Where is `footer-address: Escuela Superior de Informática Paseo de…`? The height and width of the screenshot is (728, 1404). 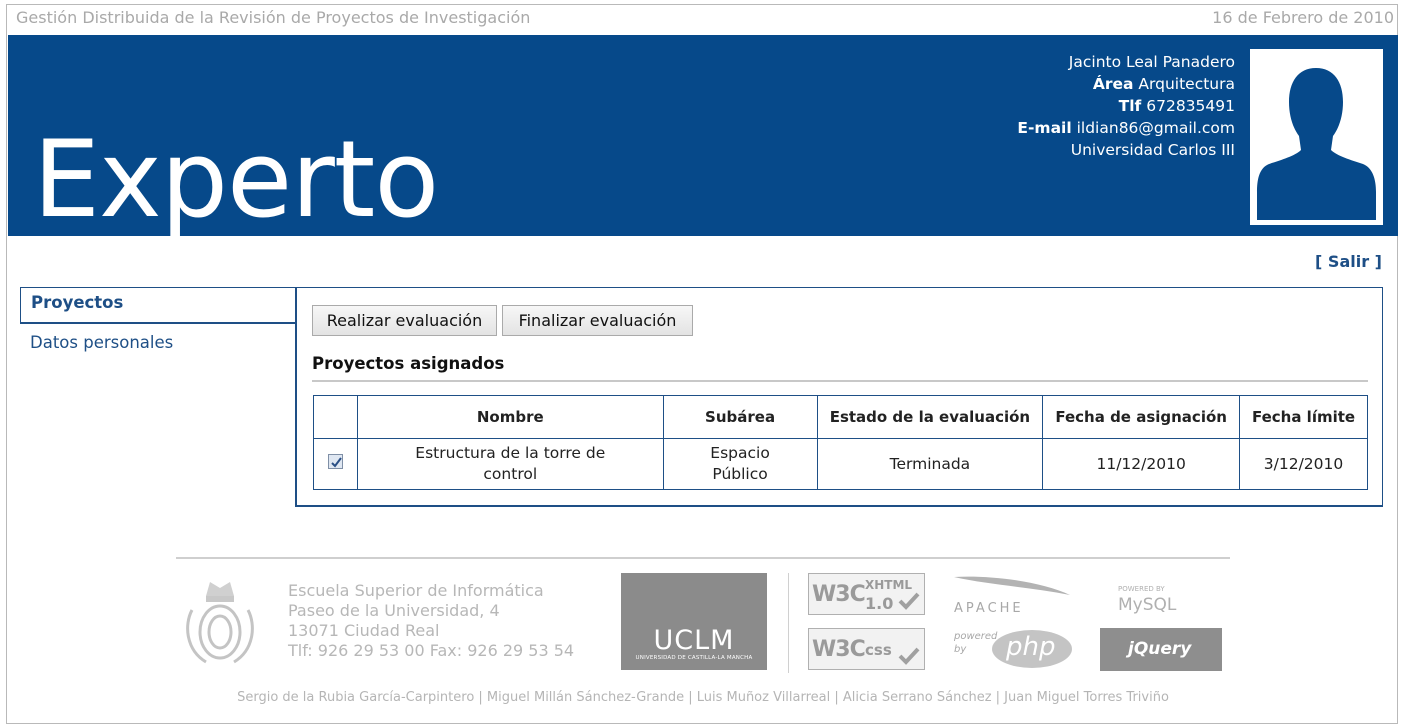 footer-address: Escuela Superior de Informática Paseo de… is located at coordinates (431, 621).